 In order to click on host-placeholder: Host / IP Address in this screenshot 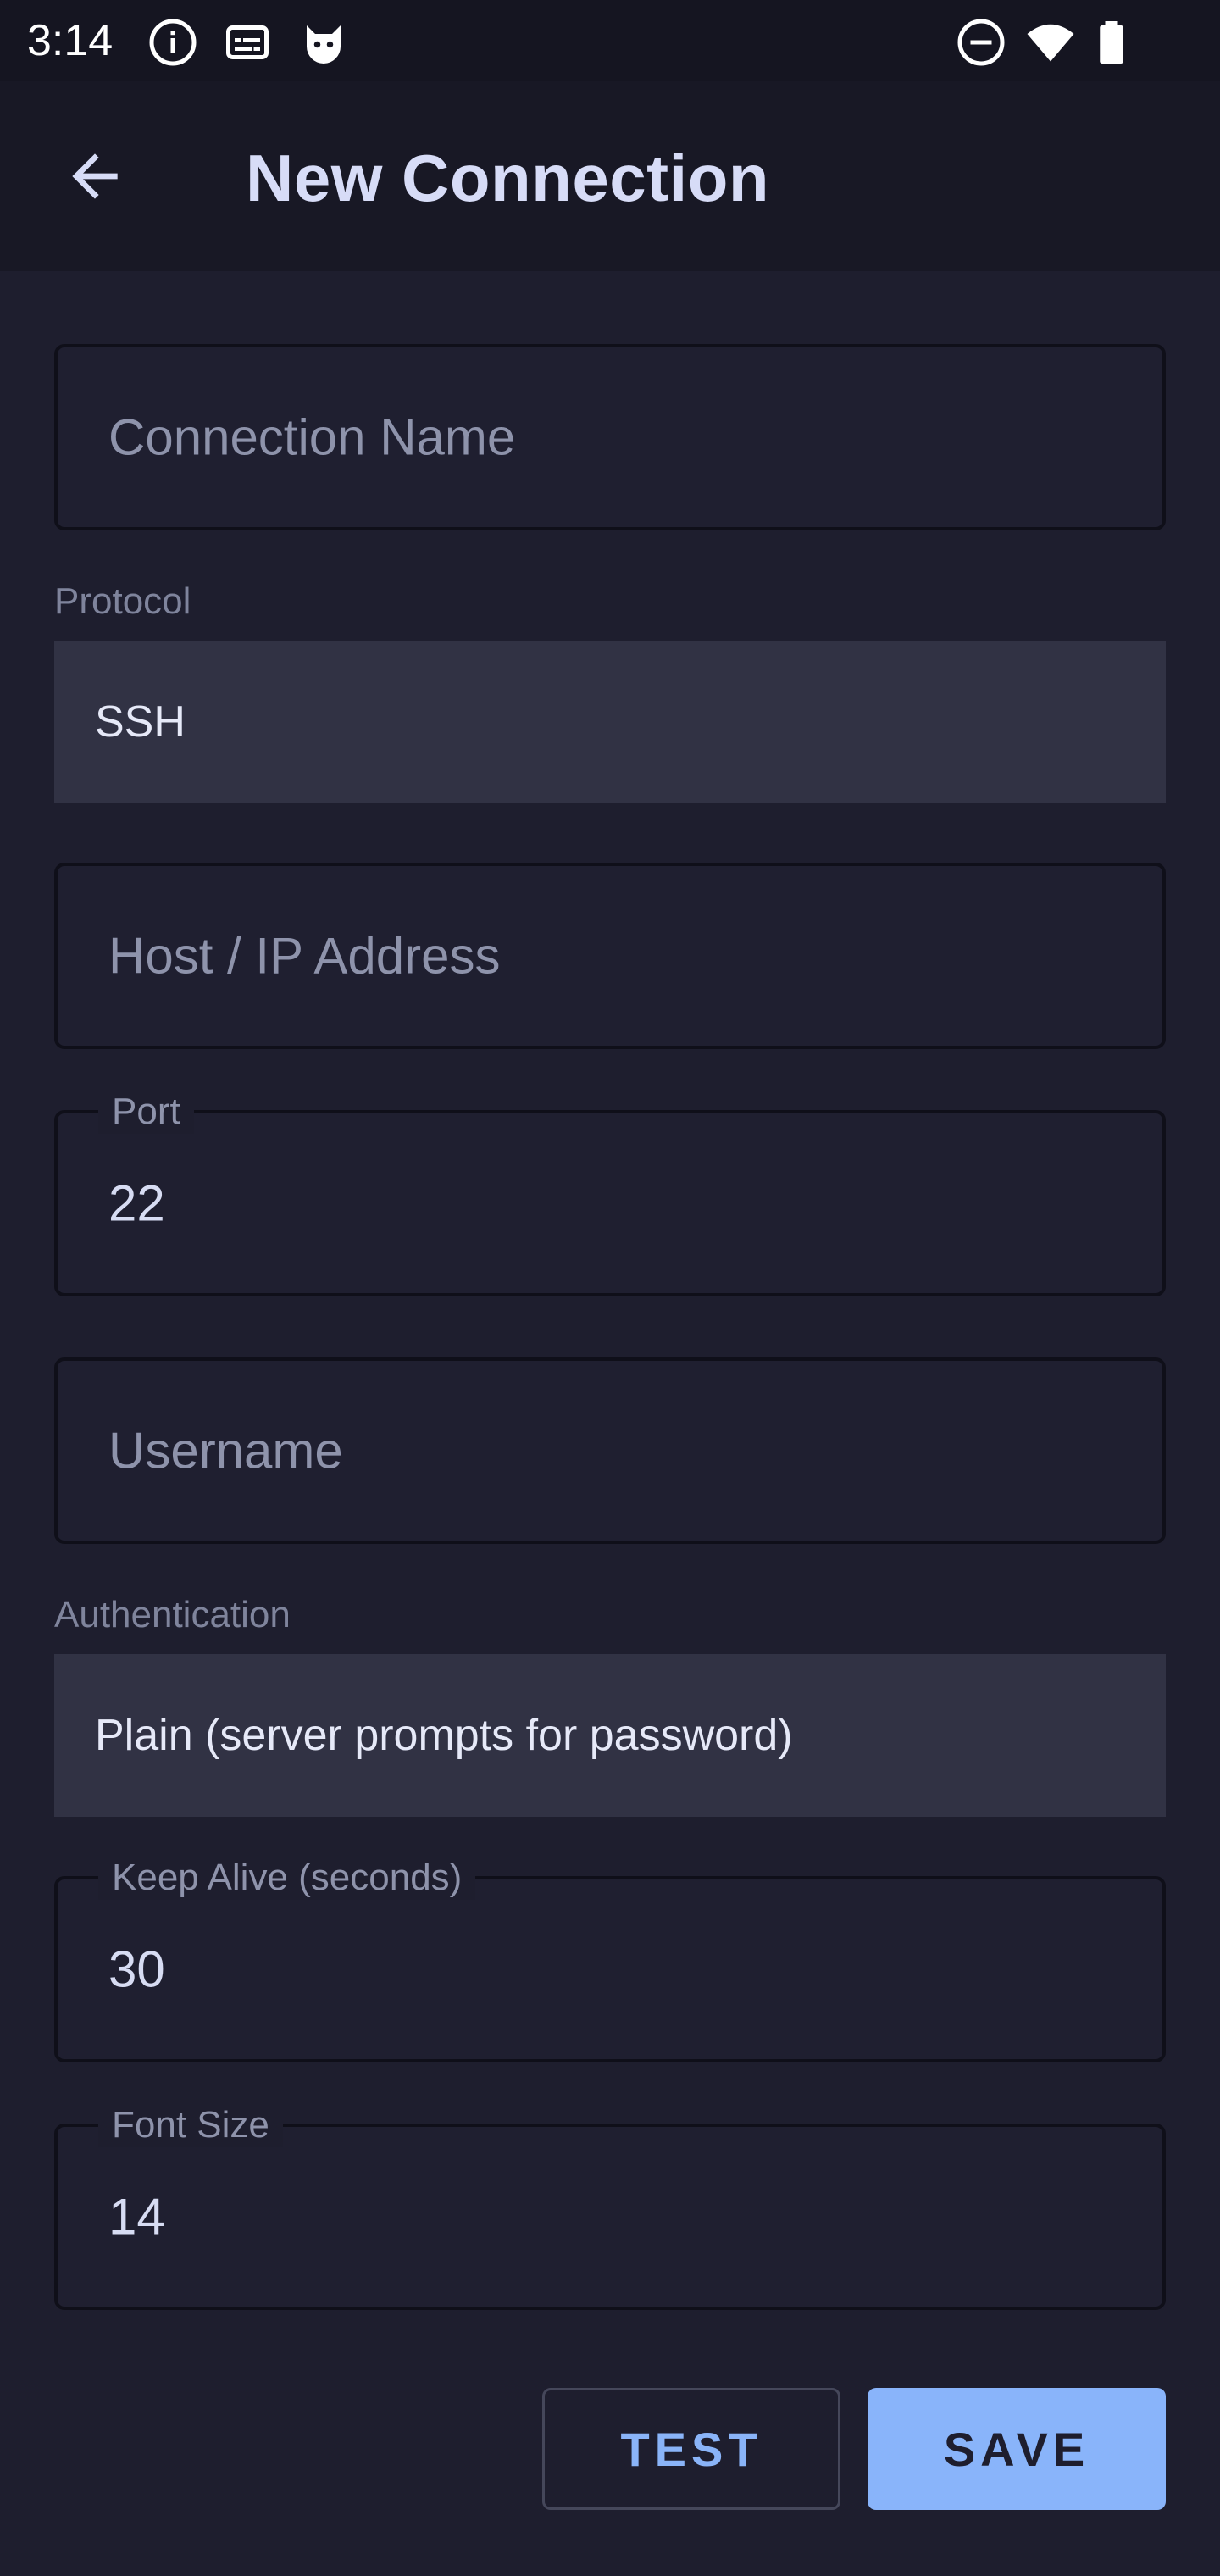, I will do `click(304, 956)`.